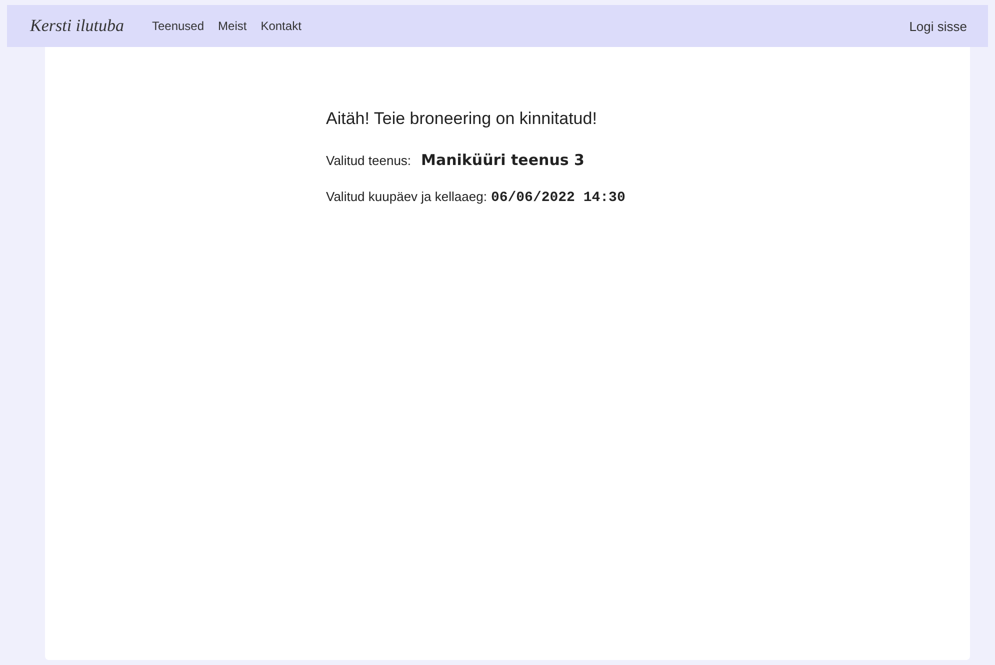  I want to click on booking-datetime: 06/06/2022 14:30, so click(558, 198).